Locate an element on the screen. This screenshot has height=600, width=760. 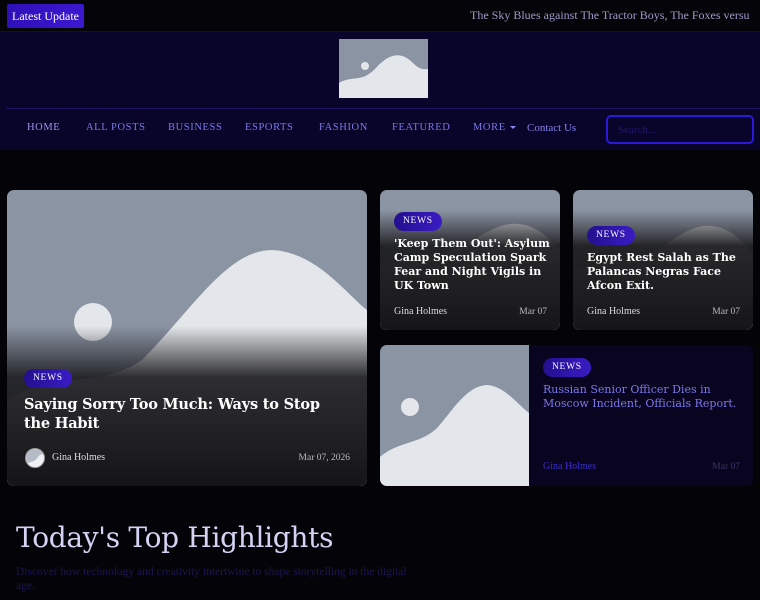
post-thumbnail is located at coordinates (454, 415).